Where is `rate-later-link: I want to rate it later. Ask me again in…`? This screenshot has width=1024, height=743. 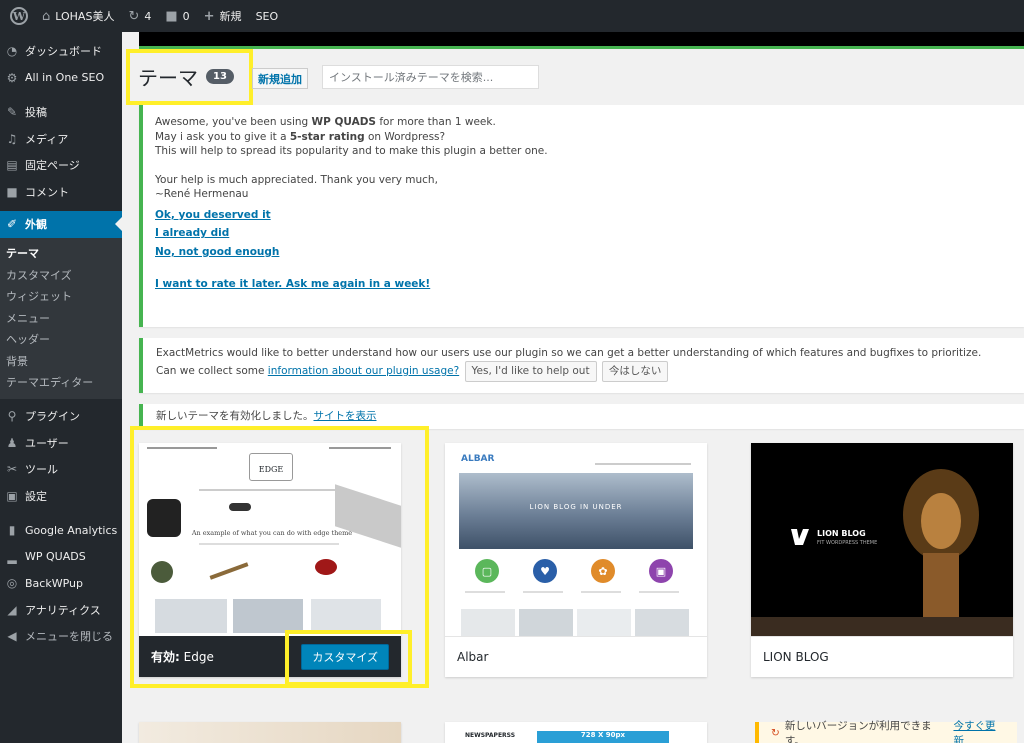
rate-later-link: I want to rate it later. Ask me again in… is located at coordinates (583, 284).